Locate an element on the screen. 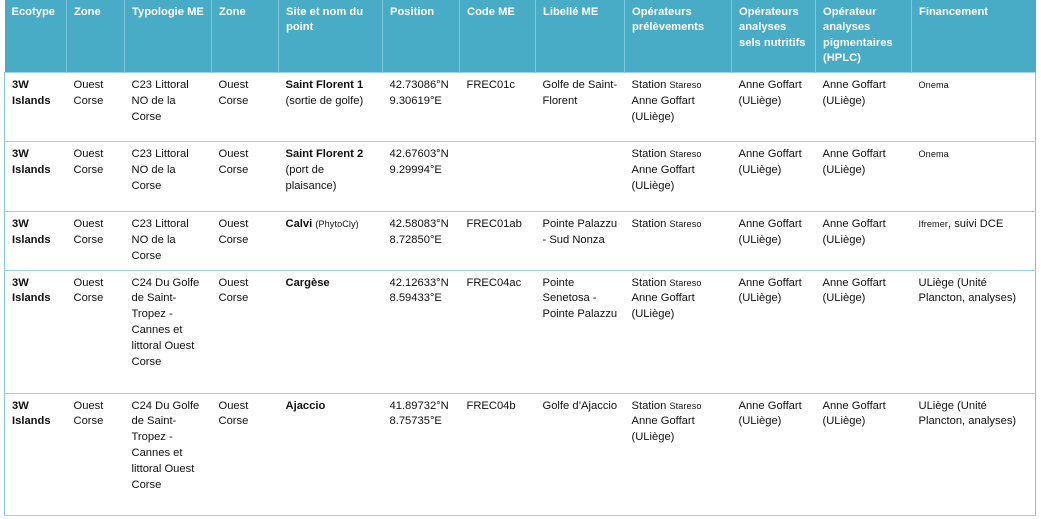 Image resolution: width=1041 pixels, height=519 pixels. cell-position: 41.89732°N 8.75735°E is located at coordinates (421, 454).